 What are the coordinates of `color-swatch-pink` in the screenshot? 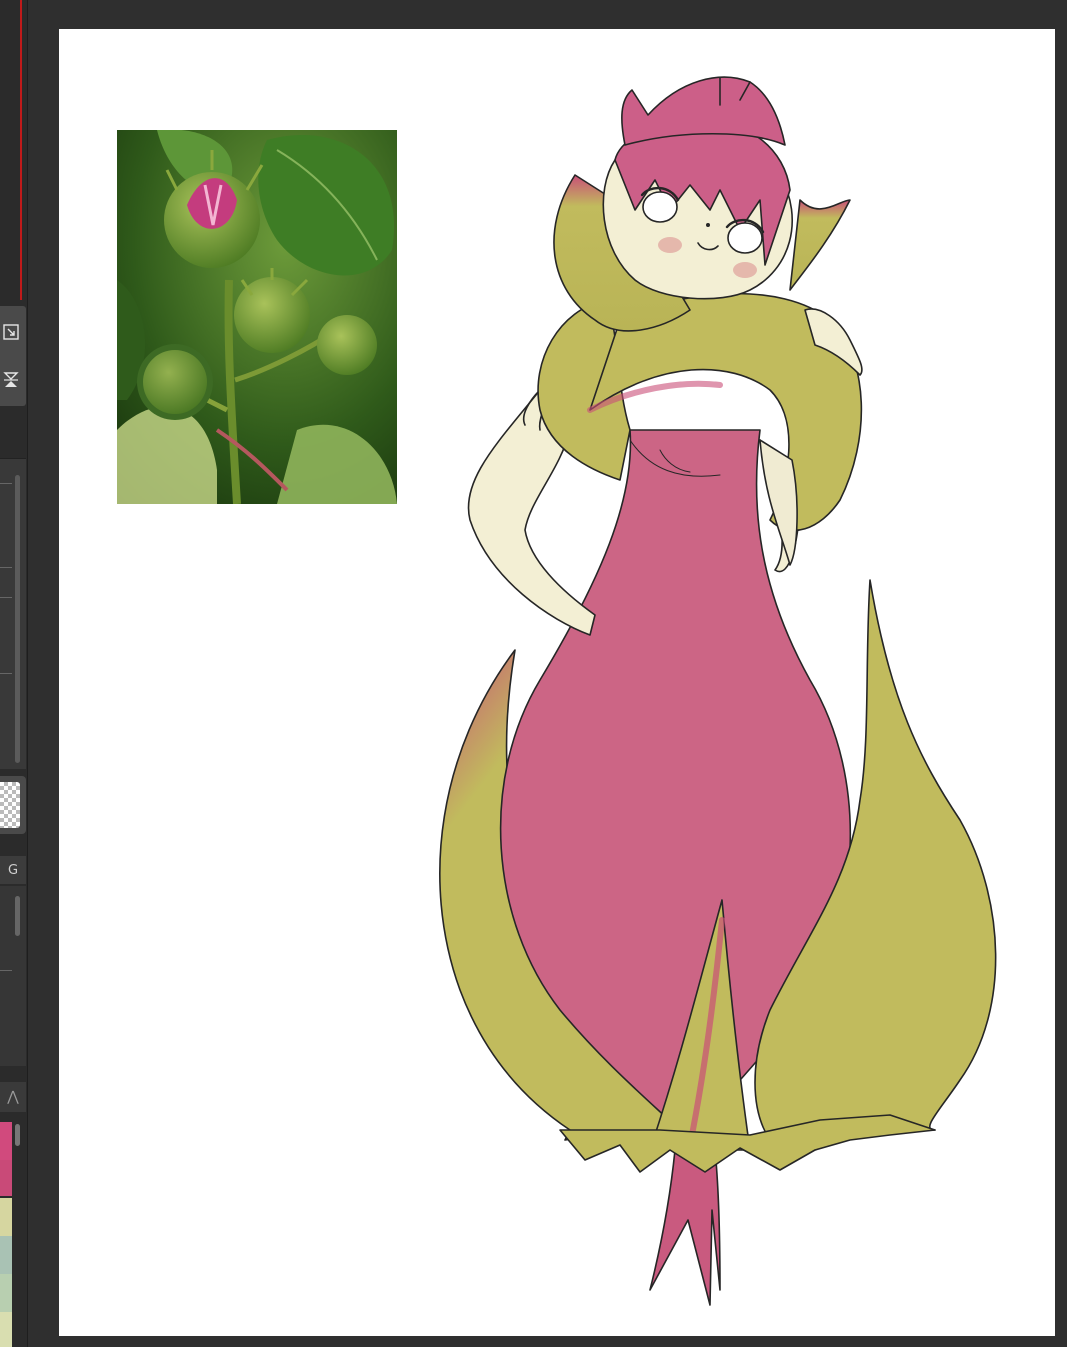 It's located at (6, 1141).